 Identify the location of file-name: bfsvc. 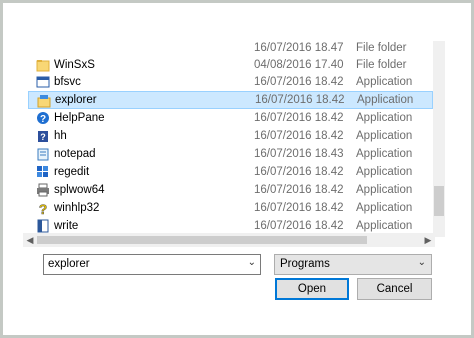
(67, 82).